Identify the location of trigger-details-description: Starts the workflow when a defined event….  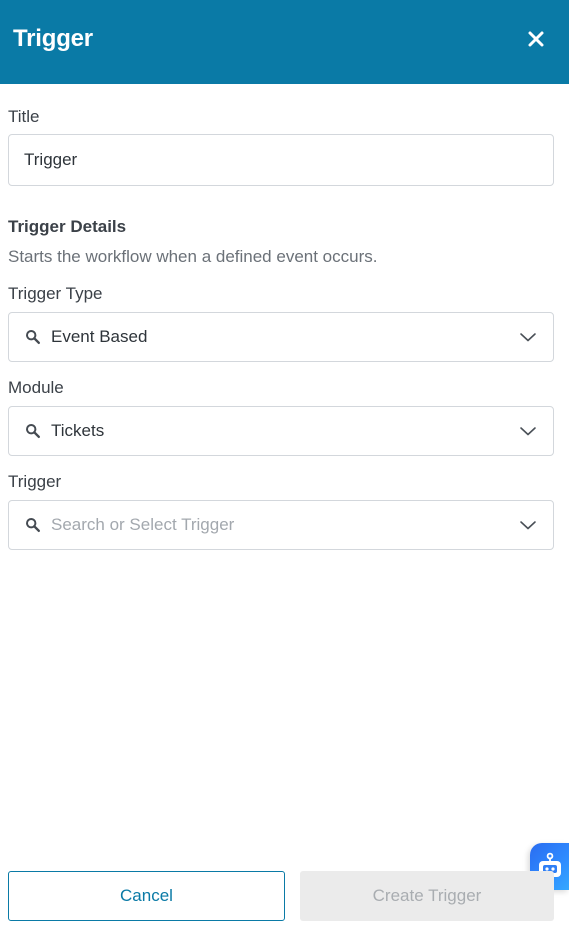
(193, 256).